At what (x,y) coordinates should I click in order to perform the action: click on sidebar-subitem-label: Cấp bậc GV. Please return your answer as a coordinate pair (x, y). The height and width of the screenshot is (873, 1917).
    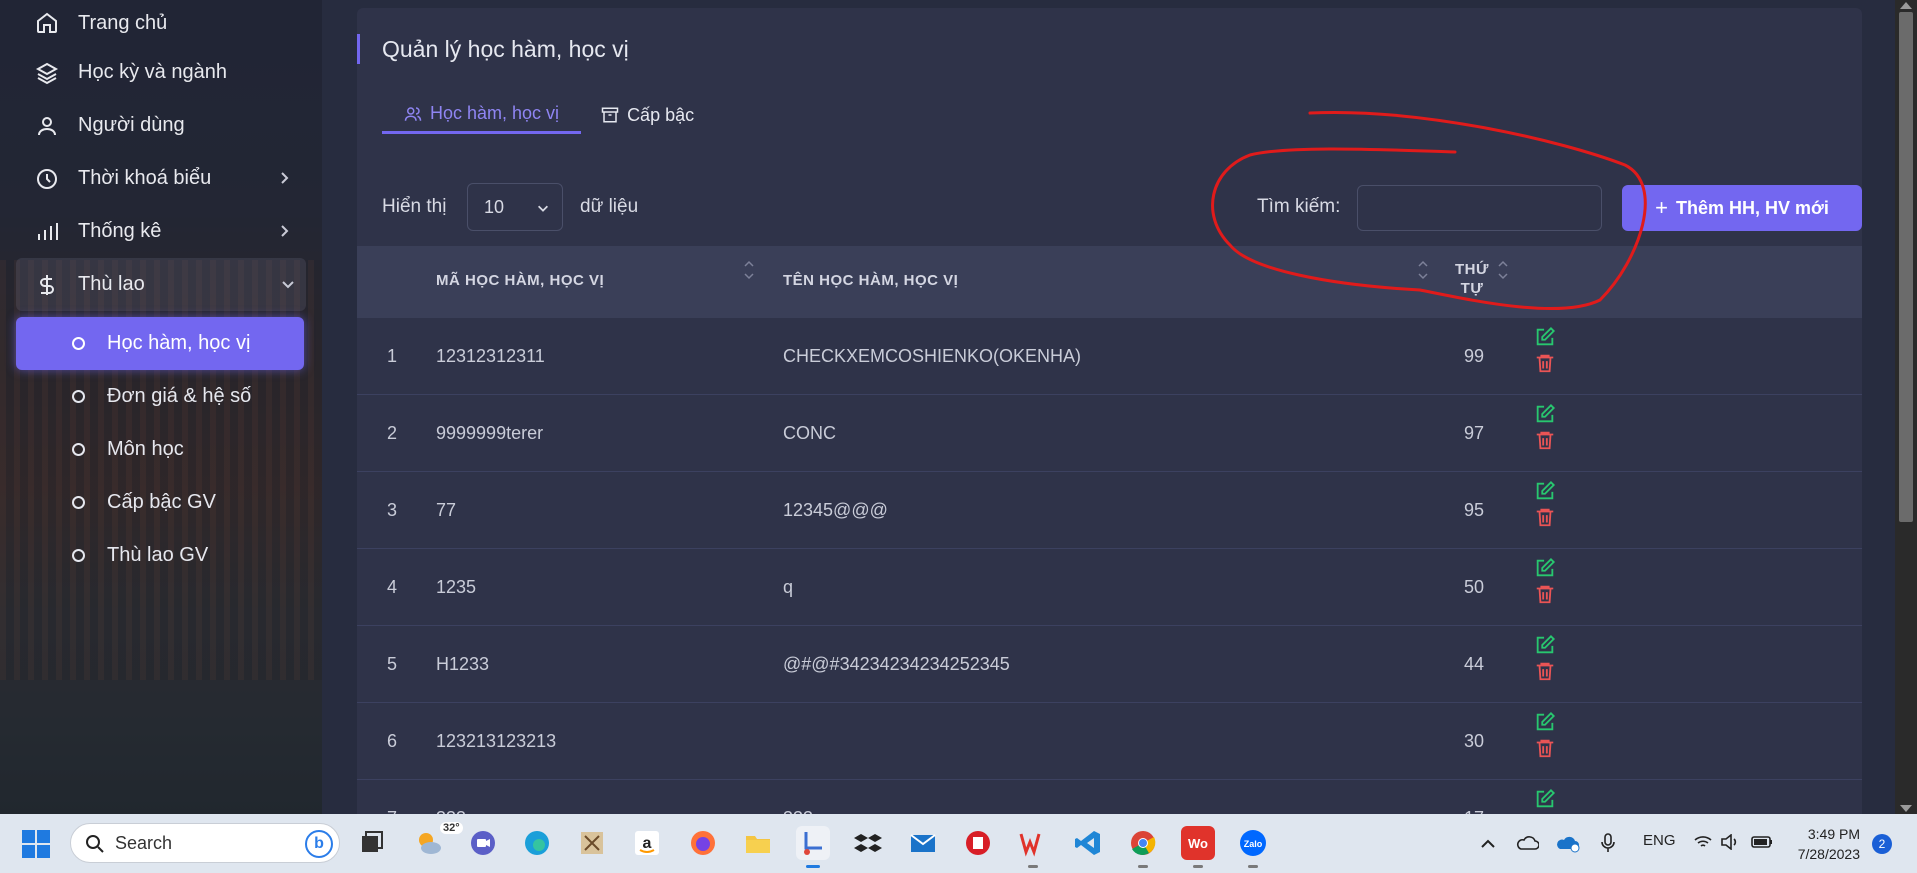
    Looking at the image, I should click on (161, 502).